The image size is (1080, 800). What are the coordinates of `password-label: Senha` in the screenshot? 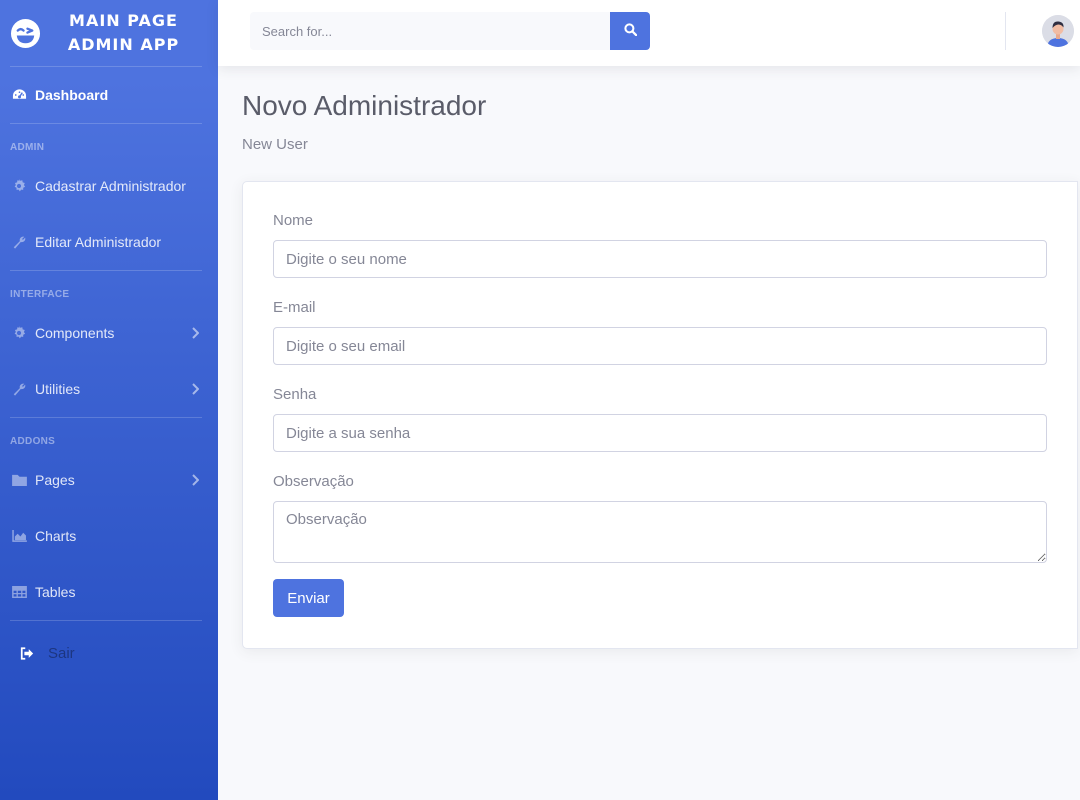 It's located at (295, 394).